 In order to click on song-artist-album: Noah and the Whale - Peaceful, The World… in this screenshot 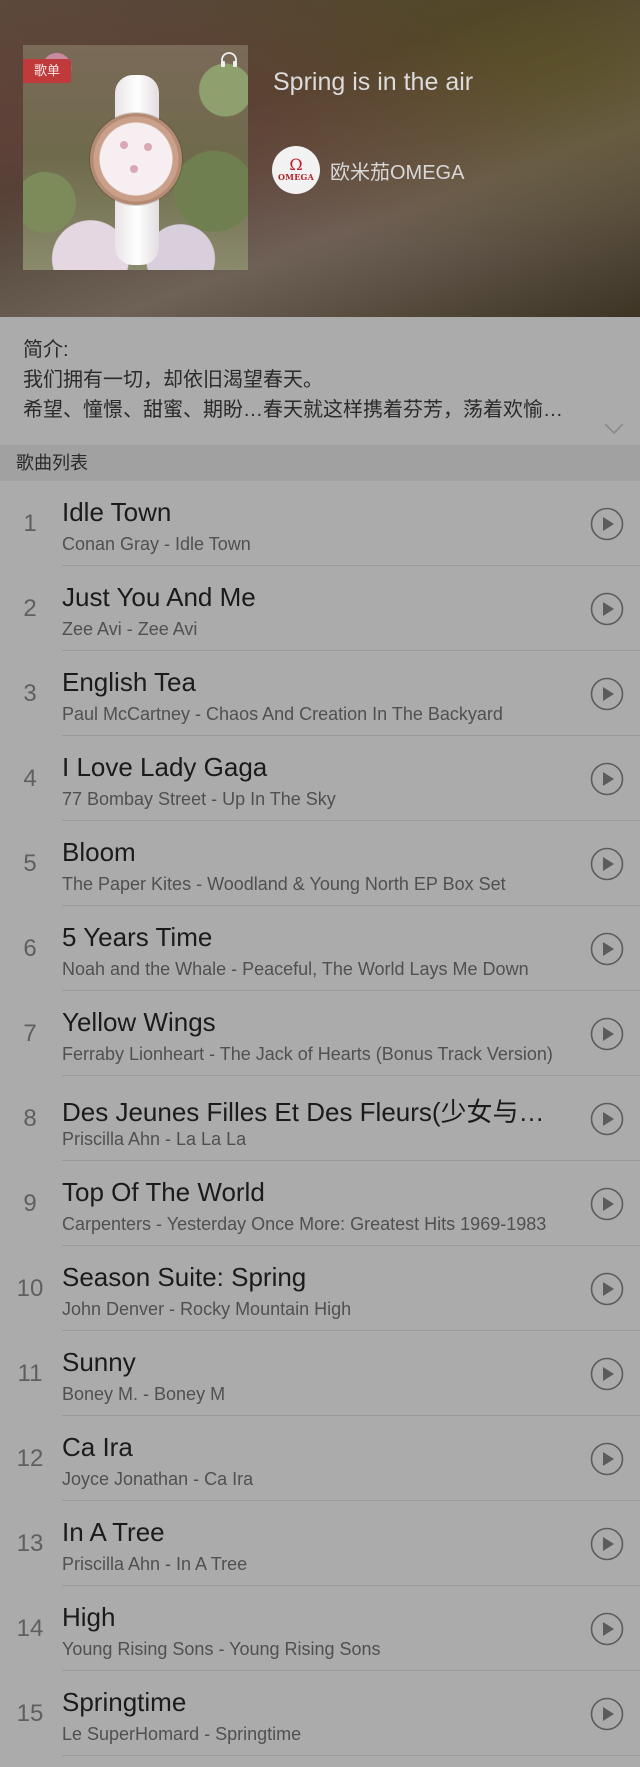, I will do `click(295, 969)`.